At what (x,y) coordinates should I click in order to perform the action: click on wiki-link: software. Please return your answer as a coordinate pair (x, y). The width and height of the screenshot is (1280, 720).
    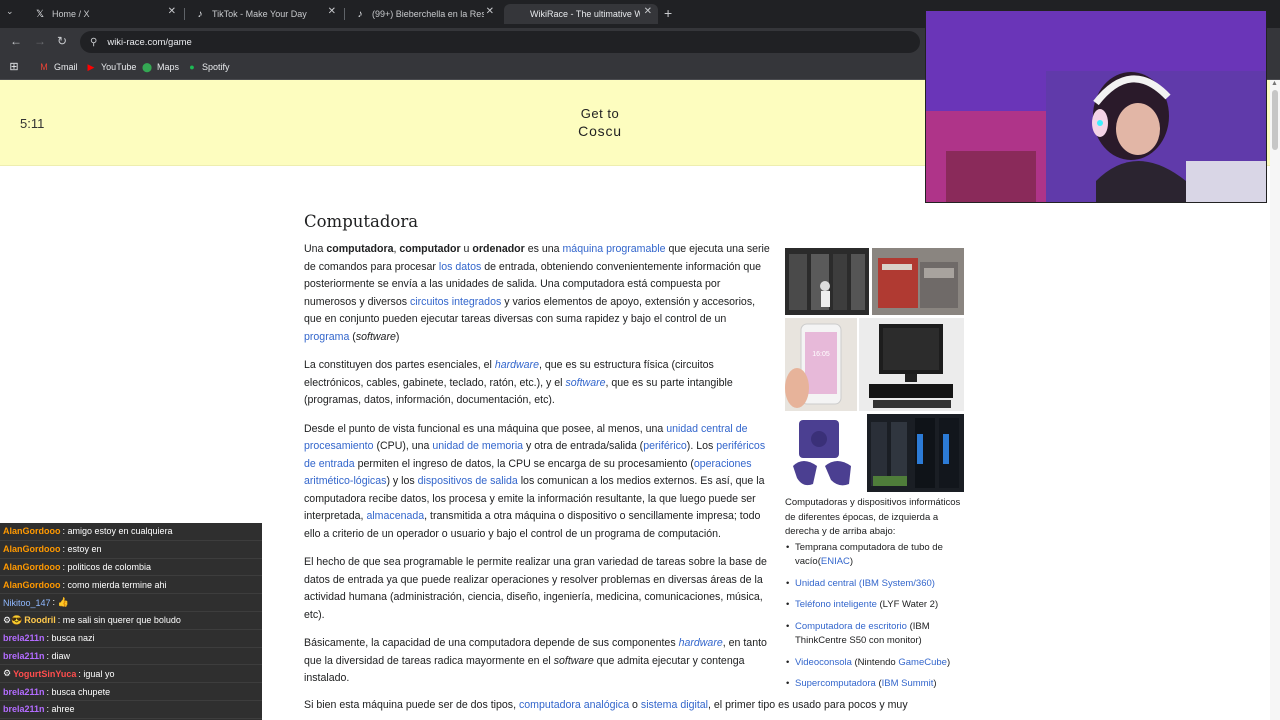
    Looking at the image, I should click on (585, 383).